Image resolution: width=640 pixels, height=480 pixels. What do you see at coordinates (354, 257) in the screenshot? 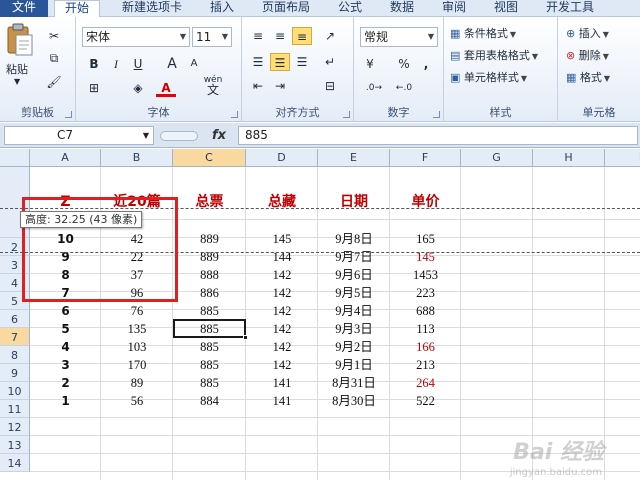
I see `table-cell: 9月7日` at bounding box center [354, 257].